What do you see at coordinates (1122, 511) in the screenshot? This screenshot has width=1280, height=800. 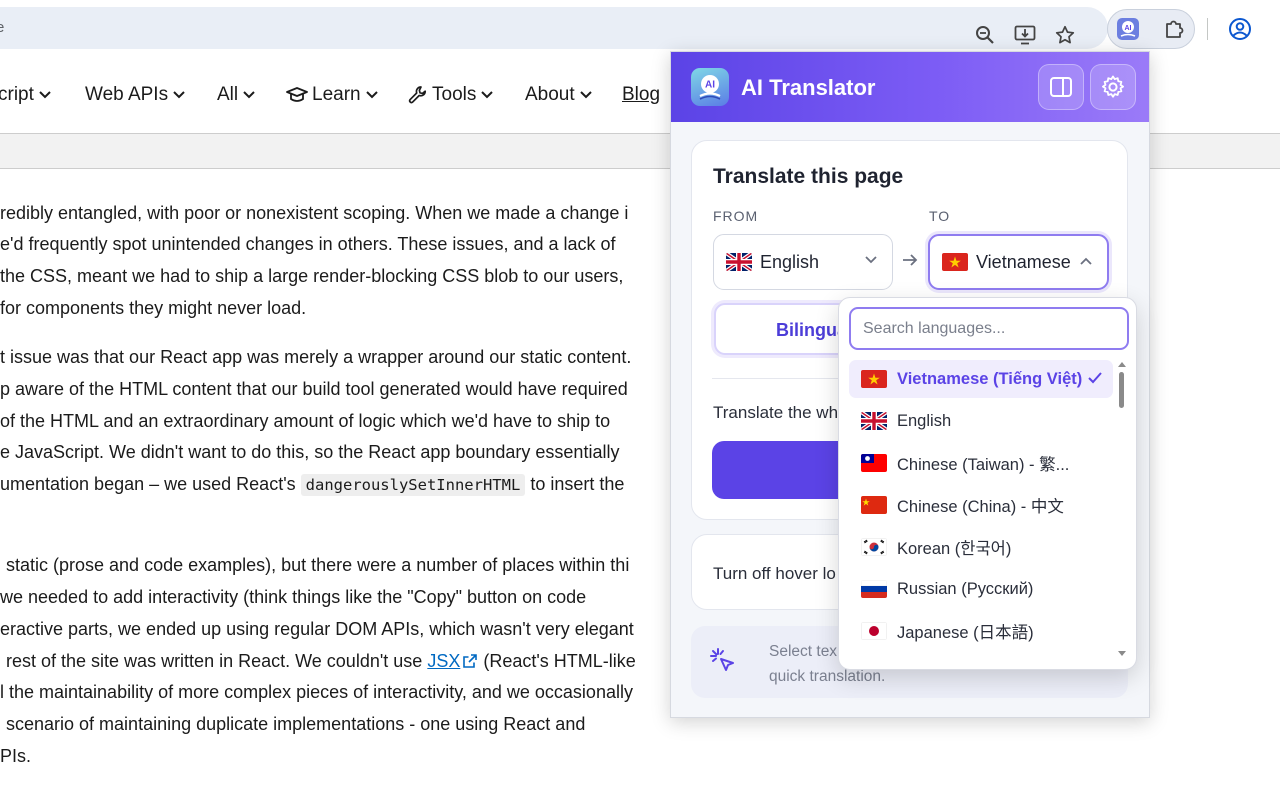 I see `dropdown-scrollbar` at bounding box center [1122, 511].